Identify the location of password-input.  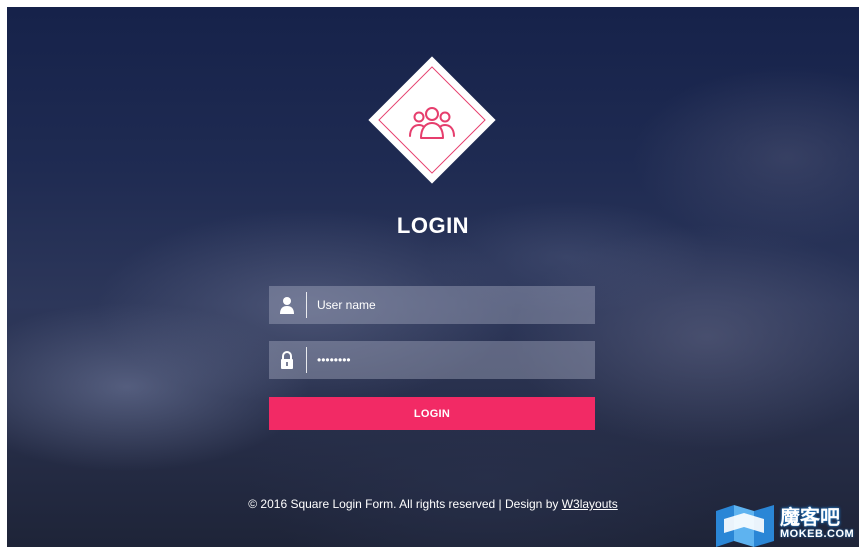
(452, 360).